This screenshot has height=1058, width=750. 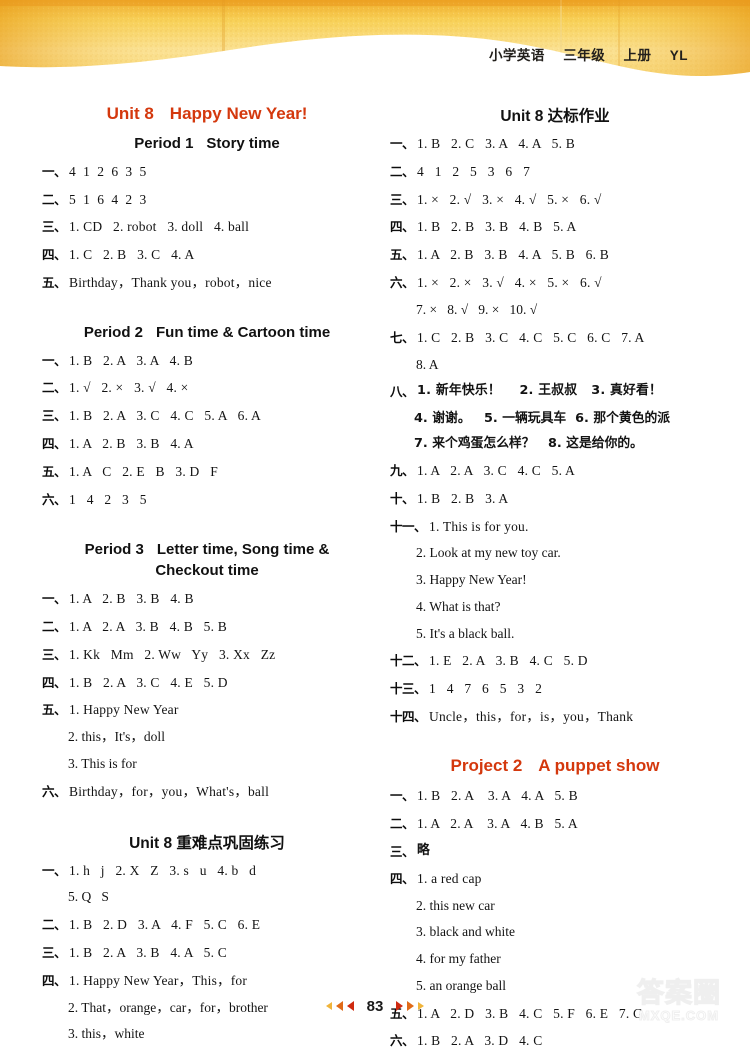 I want to click on page-navigator: 83, so click(x=375, y=1006).